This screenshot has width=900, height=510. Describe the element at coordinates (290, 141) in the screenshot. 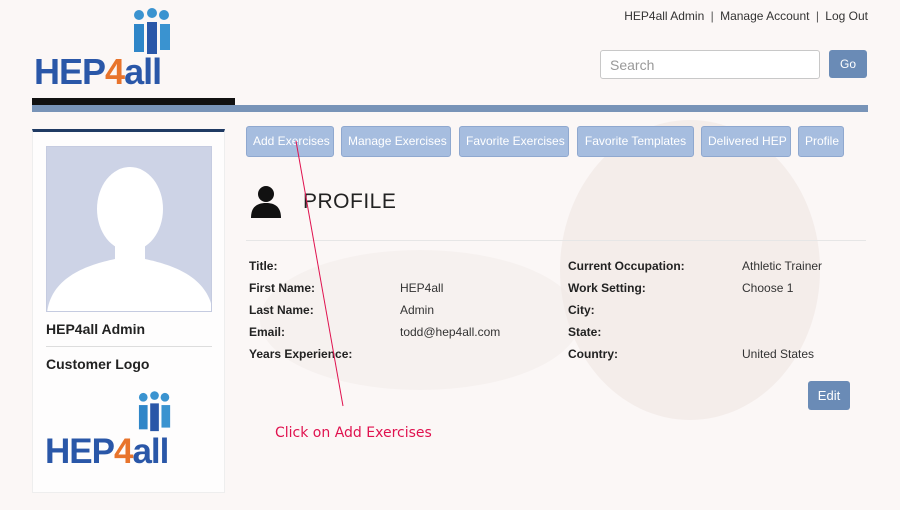

I see `add-exercises-button: Add Exercises` at that location.